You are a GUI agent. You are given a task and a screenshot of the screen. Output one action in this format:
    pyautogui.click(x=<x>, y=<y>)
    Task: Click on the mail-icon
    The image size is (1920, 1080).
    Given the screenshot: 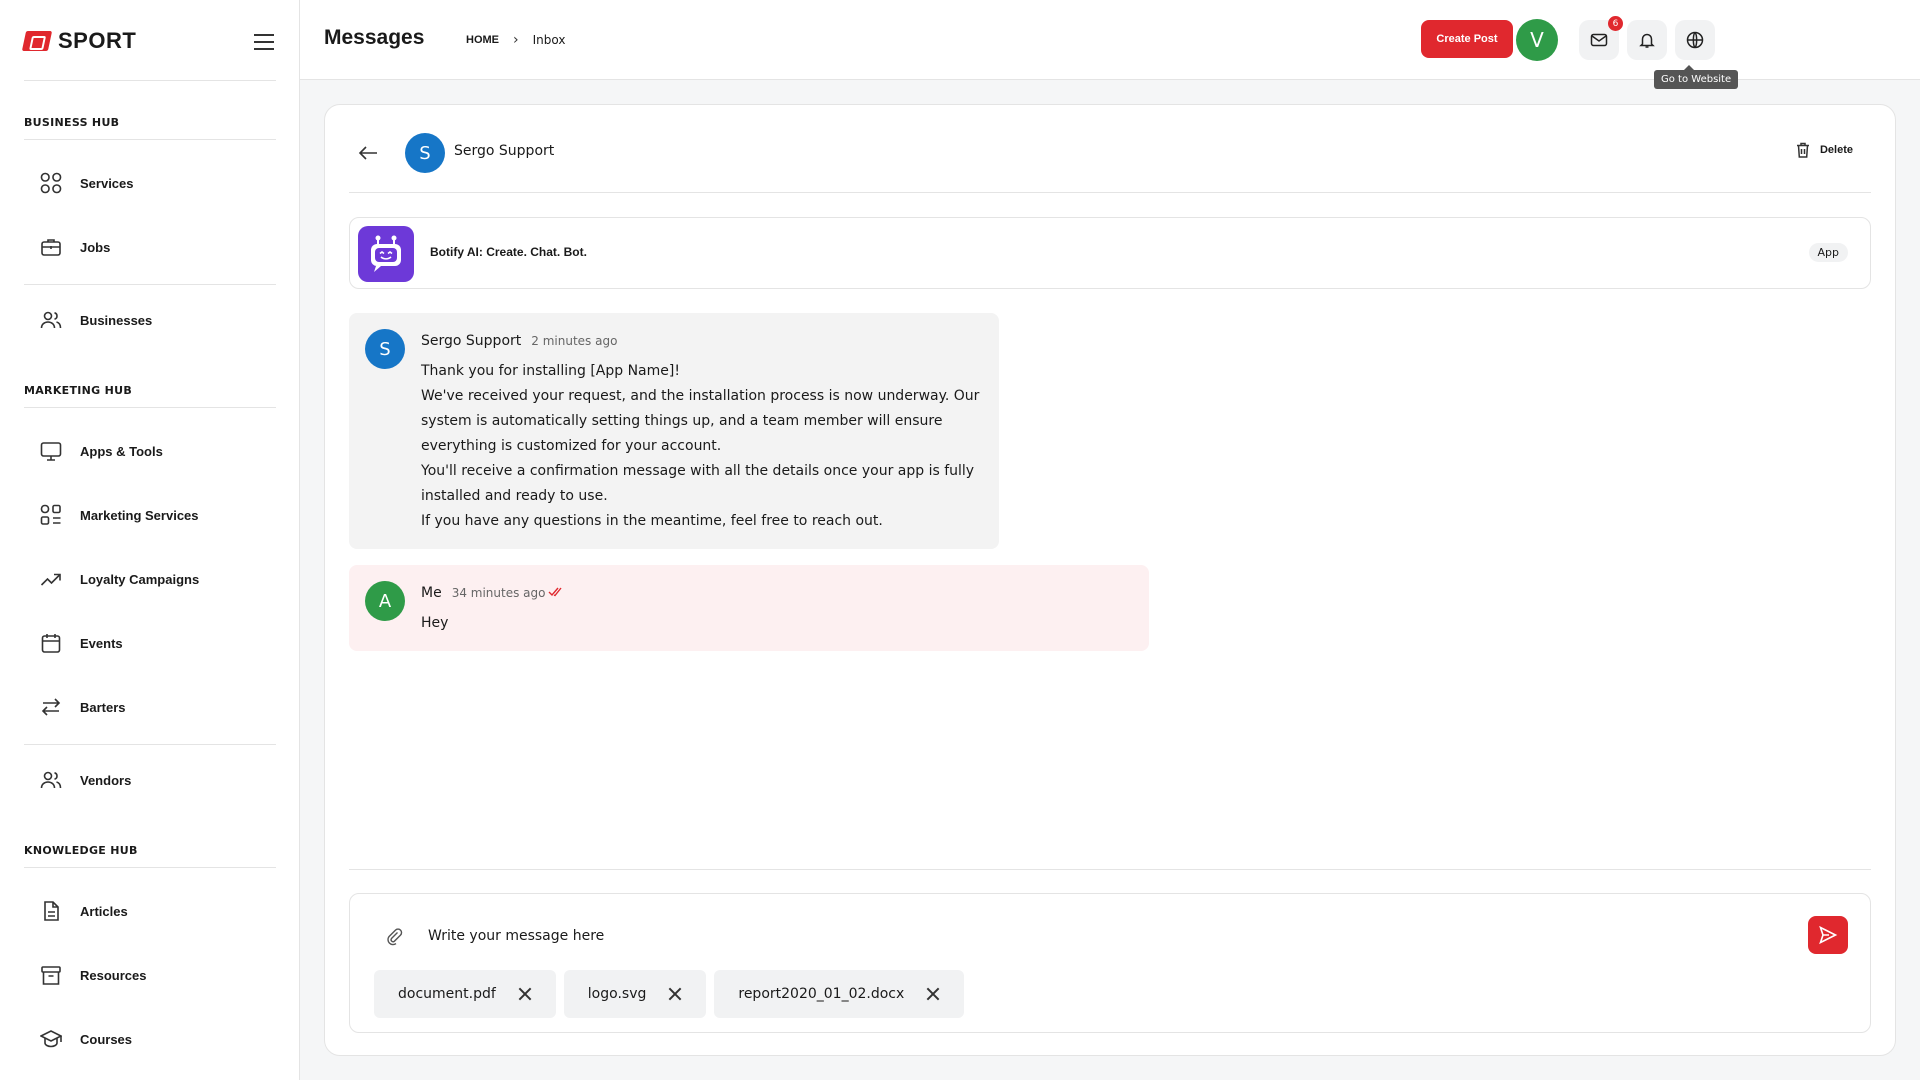 What is the action you would take?
    pyautogui.click(x=1599, y=40)
    